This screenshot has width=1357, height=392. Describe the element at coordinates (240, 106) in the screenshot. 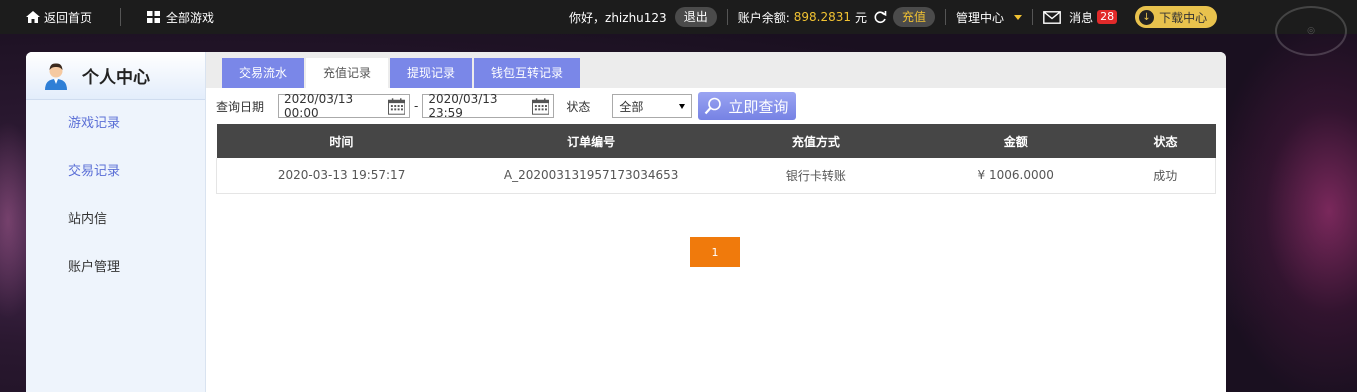

I see `query-date-label: 查询日期` at that location.